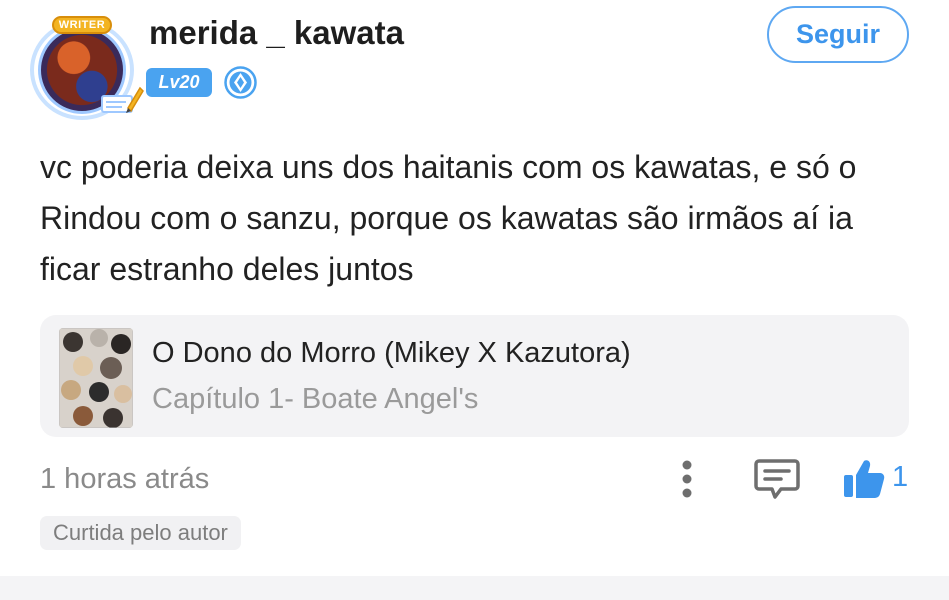  Describe the element at coordinates (179, 82) in the screenshot. I see `level-badge: Lv20` at that location.